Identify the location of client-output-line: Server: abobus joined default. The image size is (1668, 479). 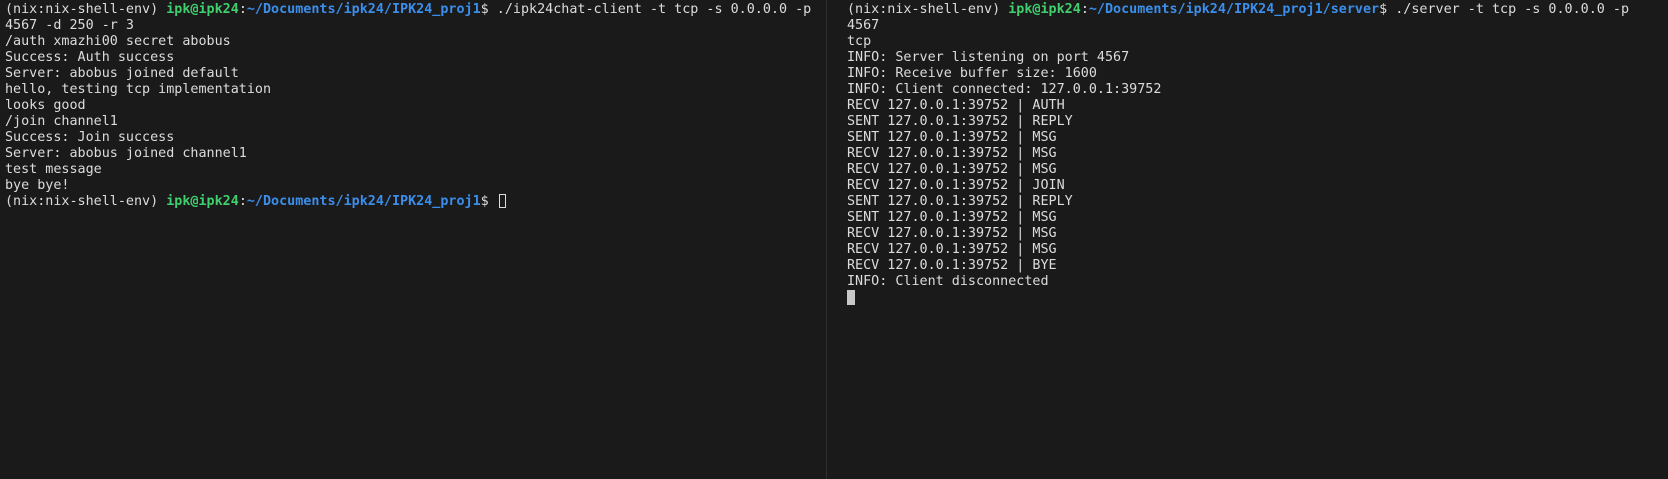
(122, 73).